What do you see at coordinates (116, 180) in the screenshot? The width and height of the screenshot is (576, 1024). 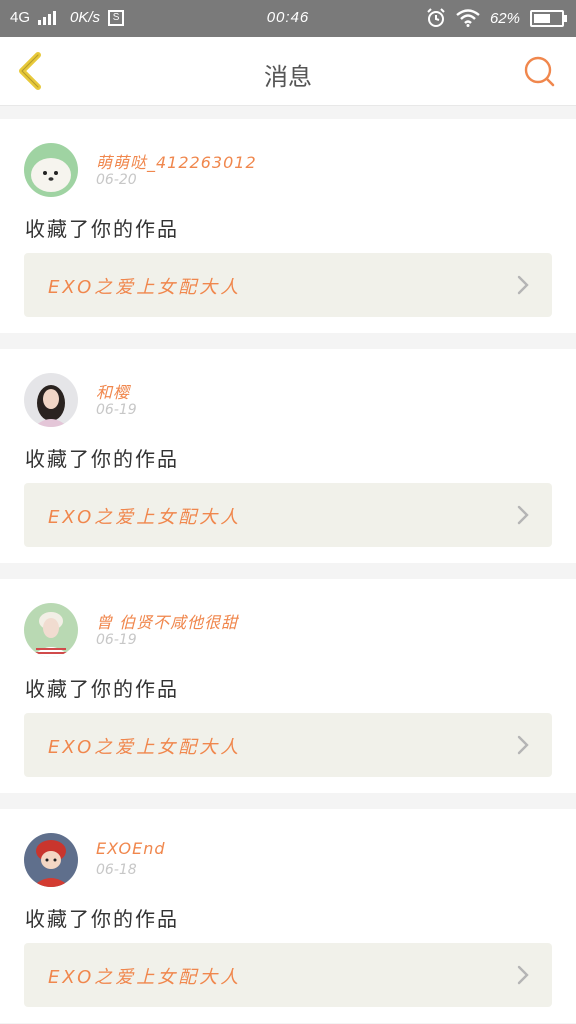 I see `message-date: 06-20` at bounding box center [116, 180].